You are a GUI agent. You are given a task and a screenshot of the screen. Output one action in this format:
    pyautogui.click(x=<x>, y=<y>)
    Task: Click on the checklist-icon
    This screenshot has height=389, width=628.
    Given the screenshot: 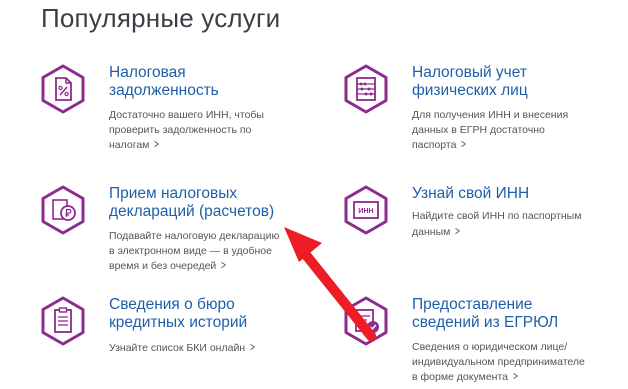 What is the action you would take?
    pyautogui.click(x=63, y=321)
    